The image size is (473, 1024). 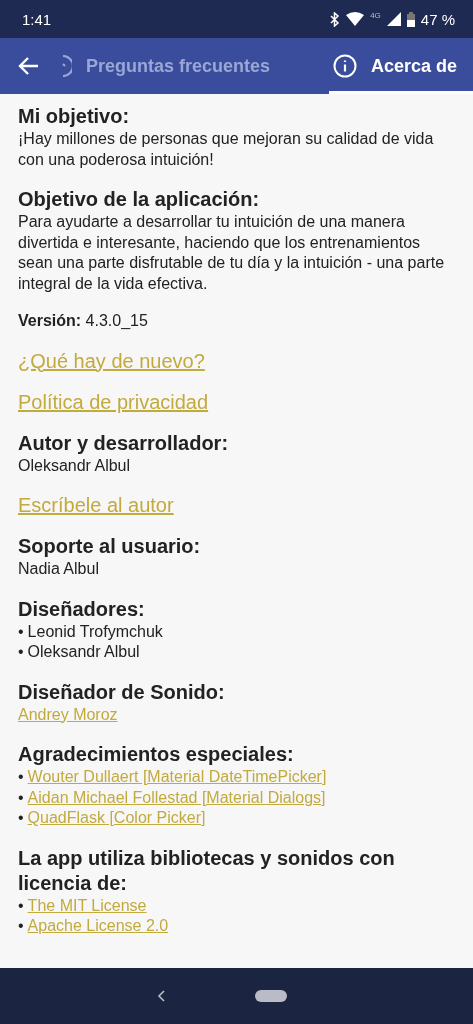 What do you see at coordinates (270, 996) in the screenshot?
I see `home-pill` at bounding box center [270, 996].